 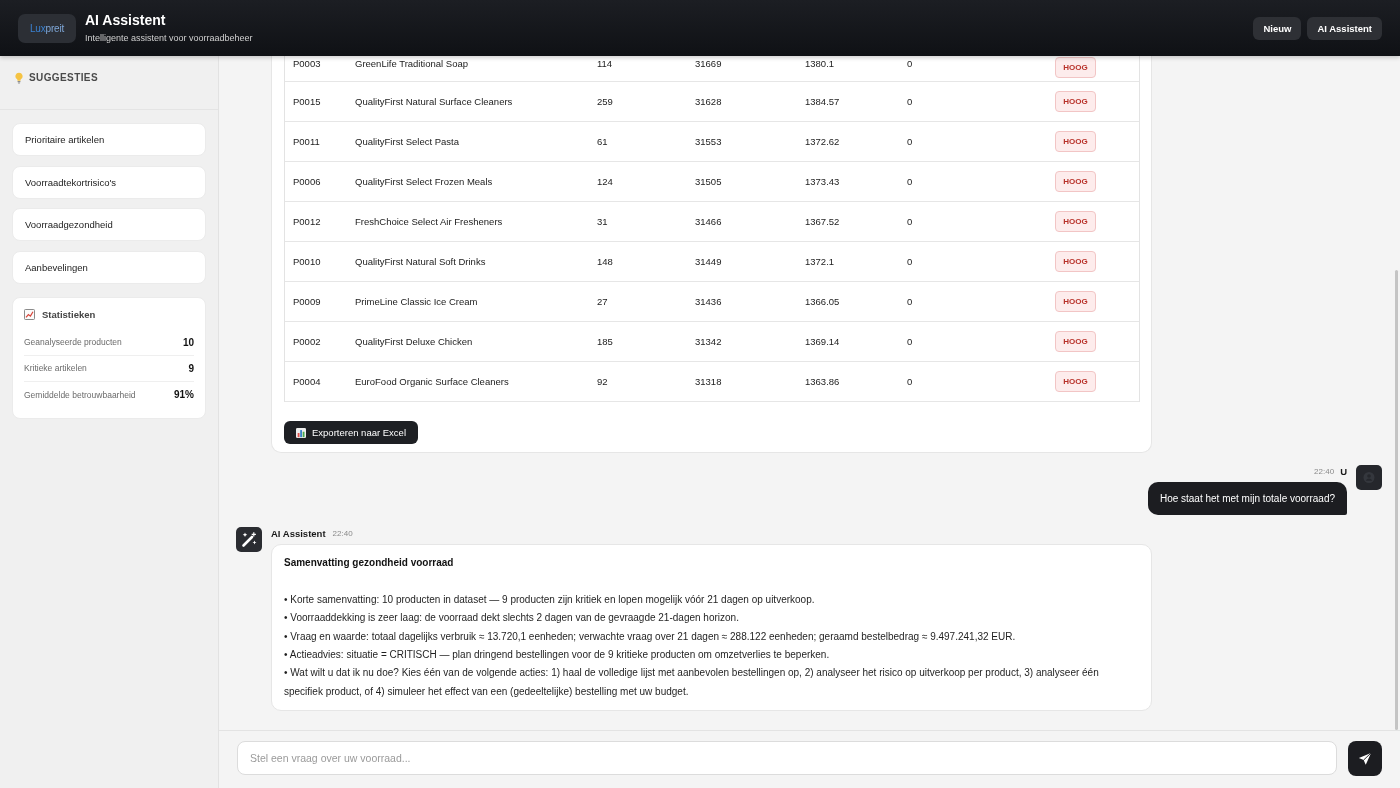 I want to click on table-cell-text: P0004, so click(x=307, y=381).